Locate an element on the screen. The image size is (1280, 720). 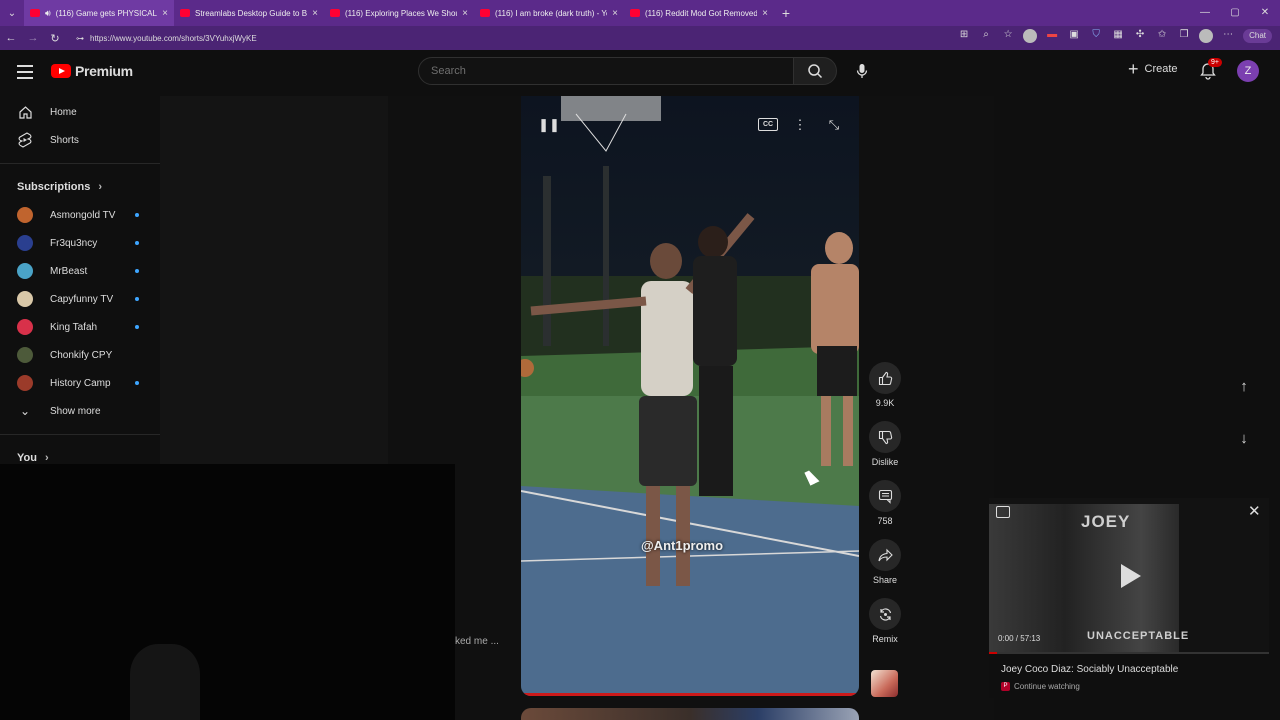
next-short-arrow-down-icon: ↓ is located at coordinates (1244, 440).